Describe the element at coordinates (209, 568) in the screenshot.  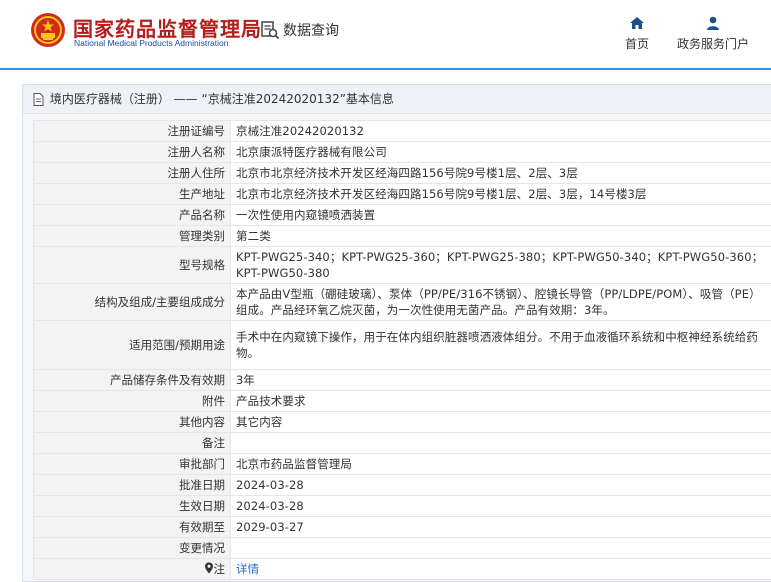
I see `location-pin-icon` at that location.